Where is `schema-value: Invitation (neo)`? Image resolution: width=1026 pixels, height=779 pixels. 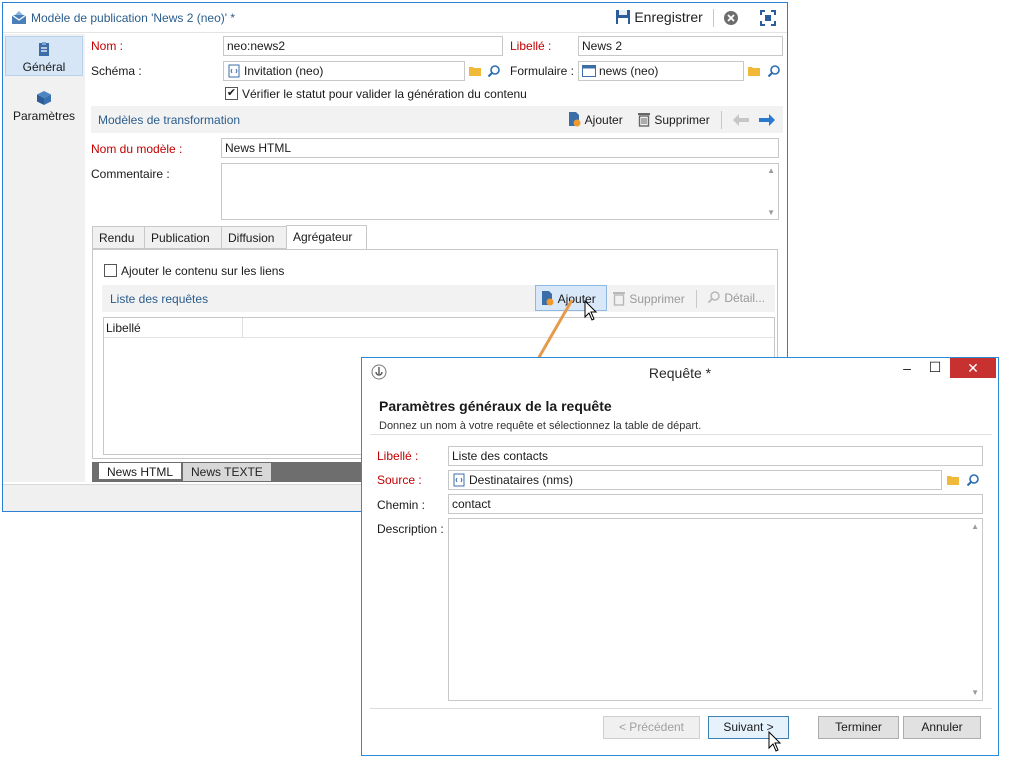 schema-value: Invitation (neo) is located at coordinates (284, 71).